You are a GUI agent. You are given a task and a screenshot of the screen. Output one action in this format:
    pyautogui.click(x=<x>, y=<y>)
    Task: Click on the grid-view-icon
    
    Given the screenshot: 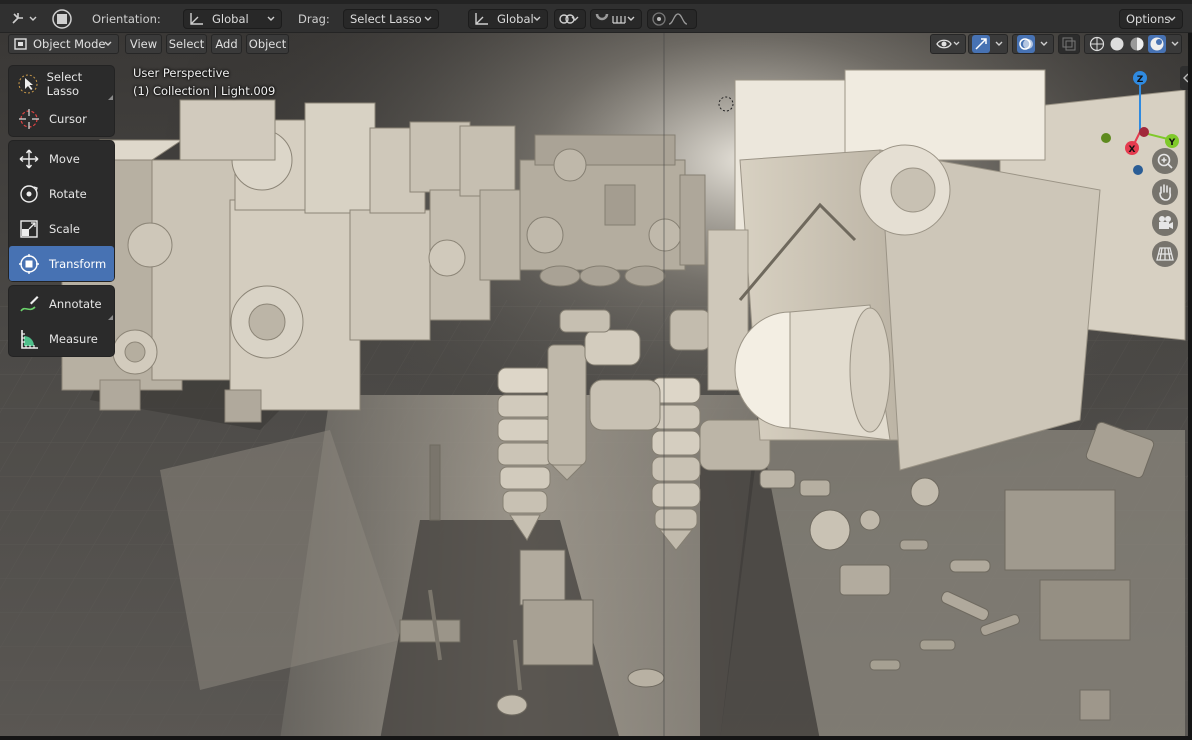 What is the action you would take?
    pyautogui.click(x=1165, y=254)
    